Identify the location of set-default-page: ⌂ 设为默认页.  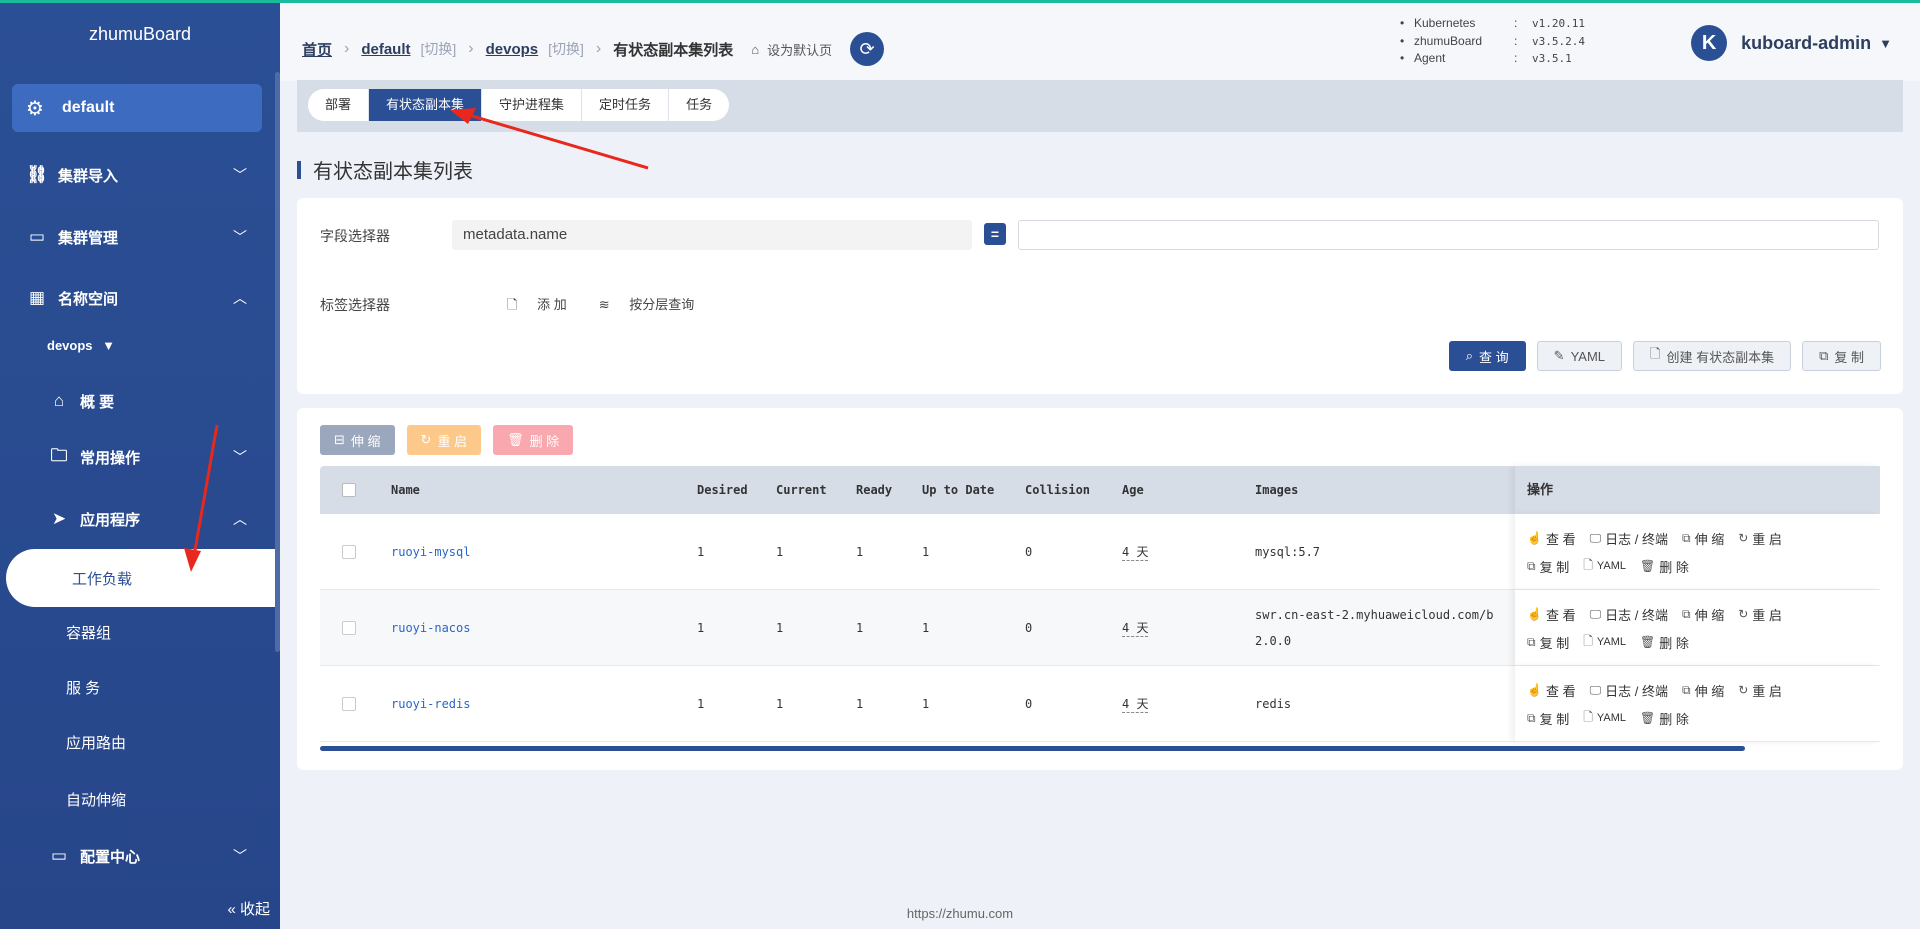
(791, 49).